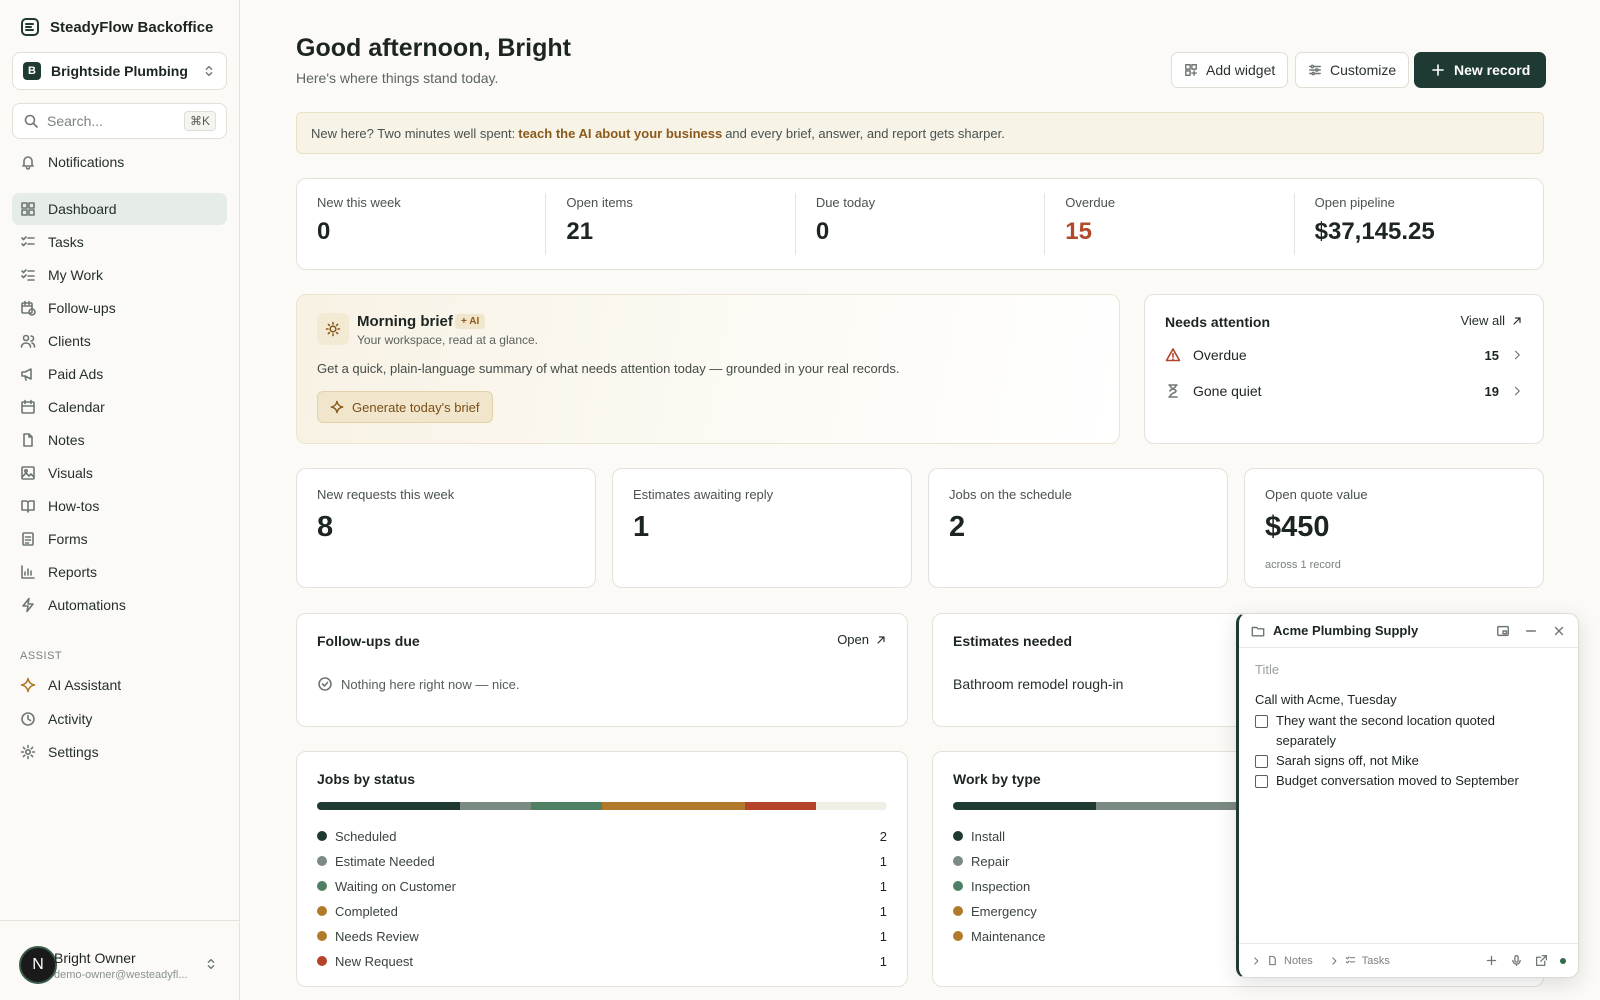 Image resolution: width=1600 pixels, height=1000 pixels. Describe the element at coordinates (86, 162) in the screenshot. I see `sidebar-item-label: Notifications` at that location.